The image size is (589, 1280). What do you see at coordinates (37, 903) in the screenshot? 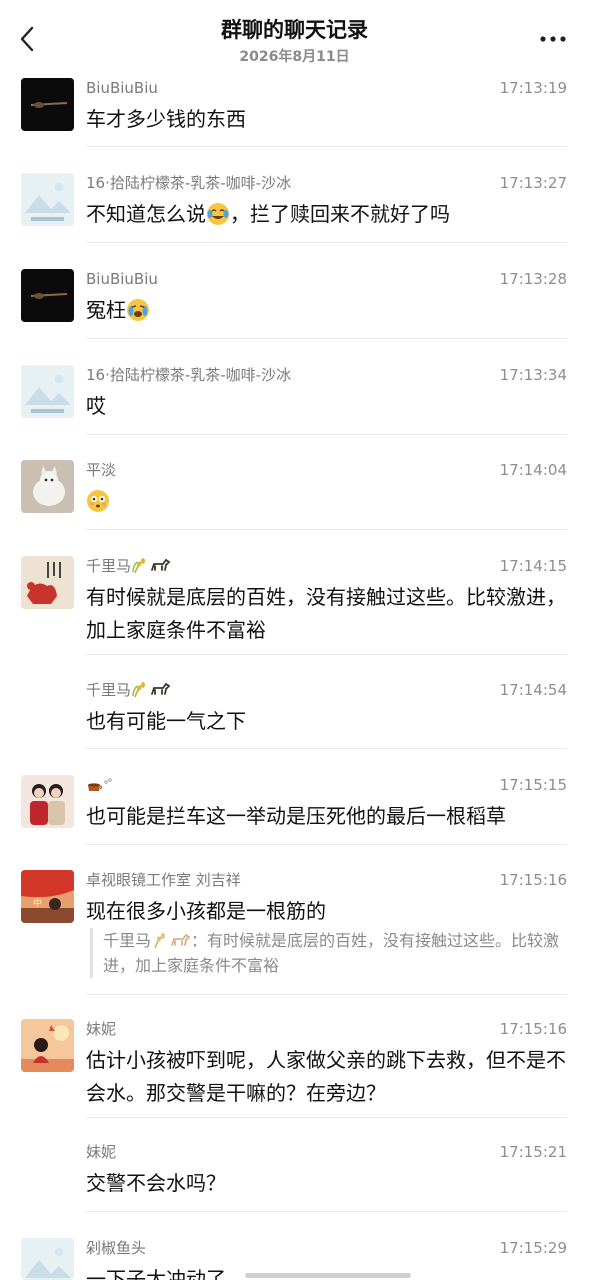
I see `svg-text: 中` at bounding box center [37, 903].